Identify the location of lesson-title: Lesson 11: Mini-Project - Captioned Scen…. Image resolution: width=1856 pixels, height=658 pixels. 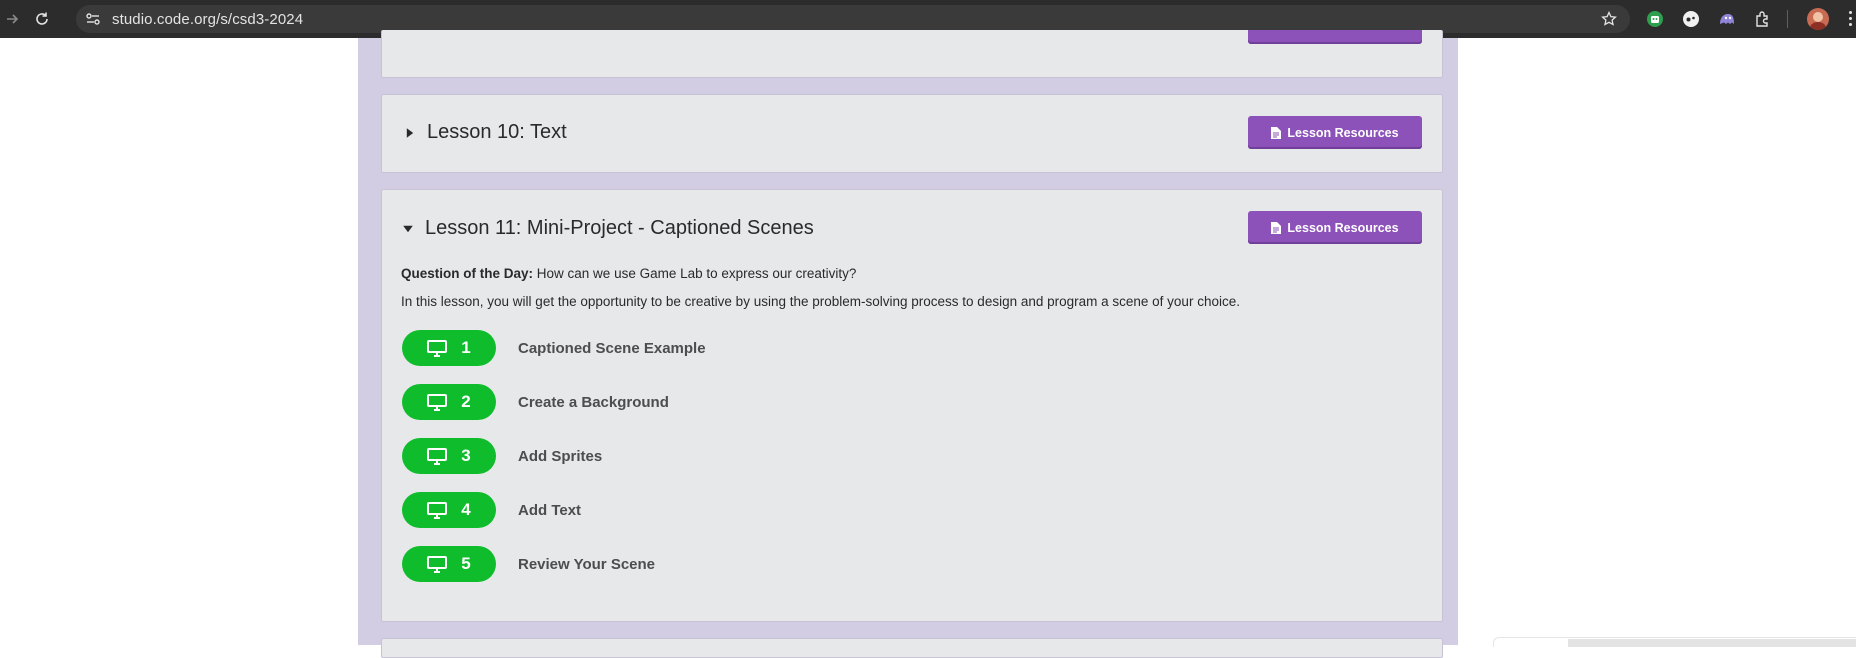
(619, 228).